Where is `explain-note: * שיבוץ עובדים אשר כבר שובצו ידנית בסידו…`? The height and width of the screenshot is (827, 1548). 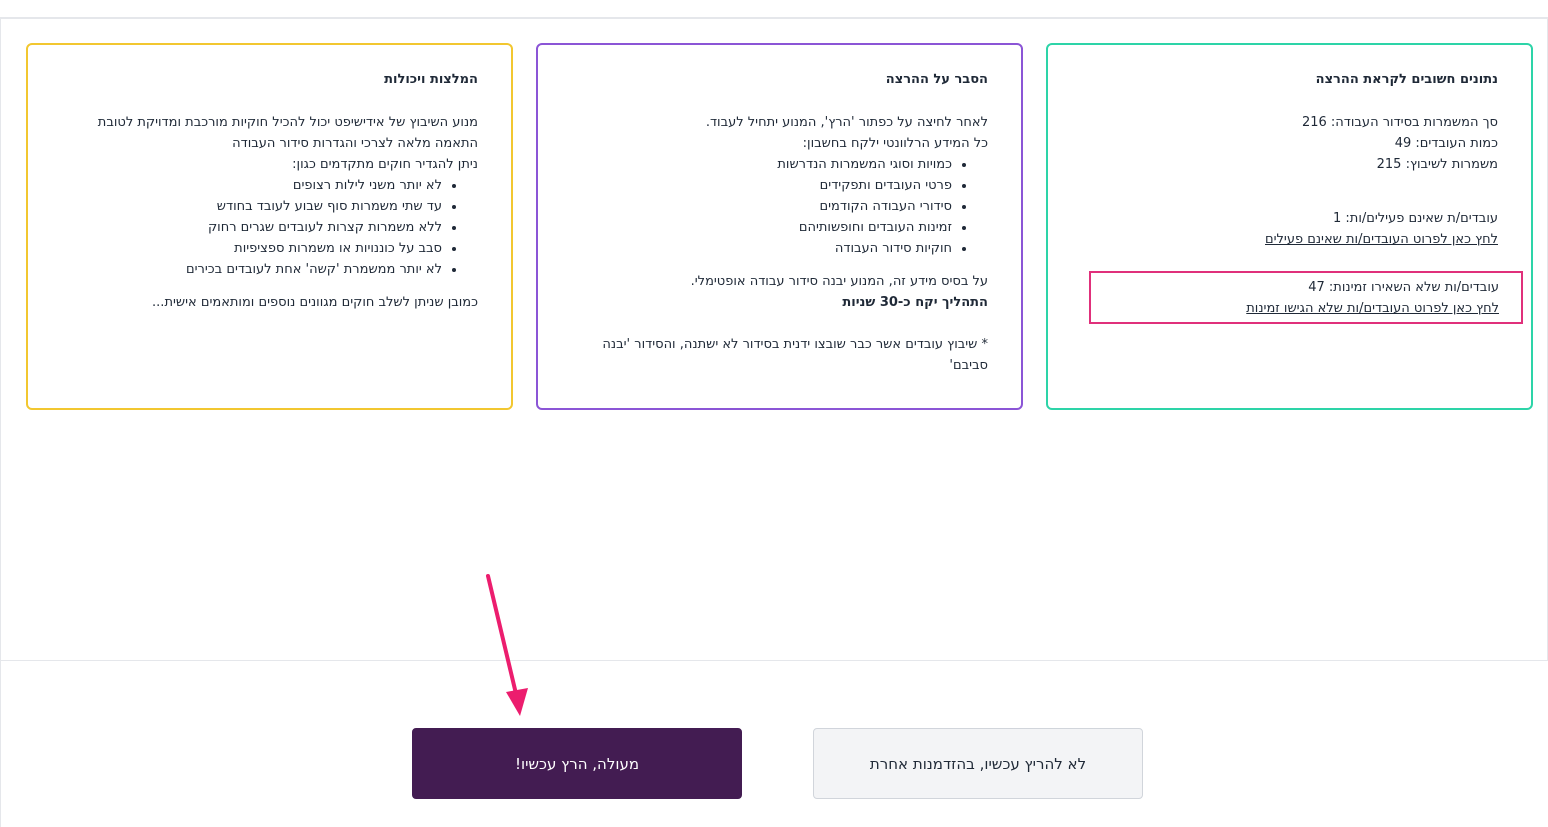
explain-note: * שיבוץ עובדים אשר כבר שובצו ידנית בסידו… is located at coordinates (795, 355).